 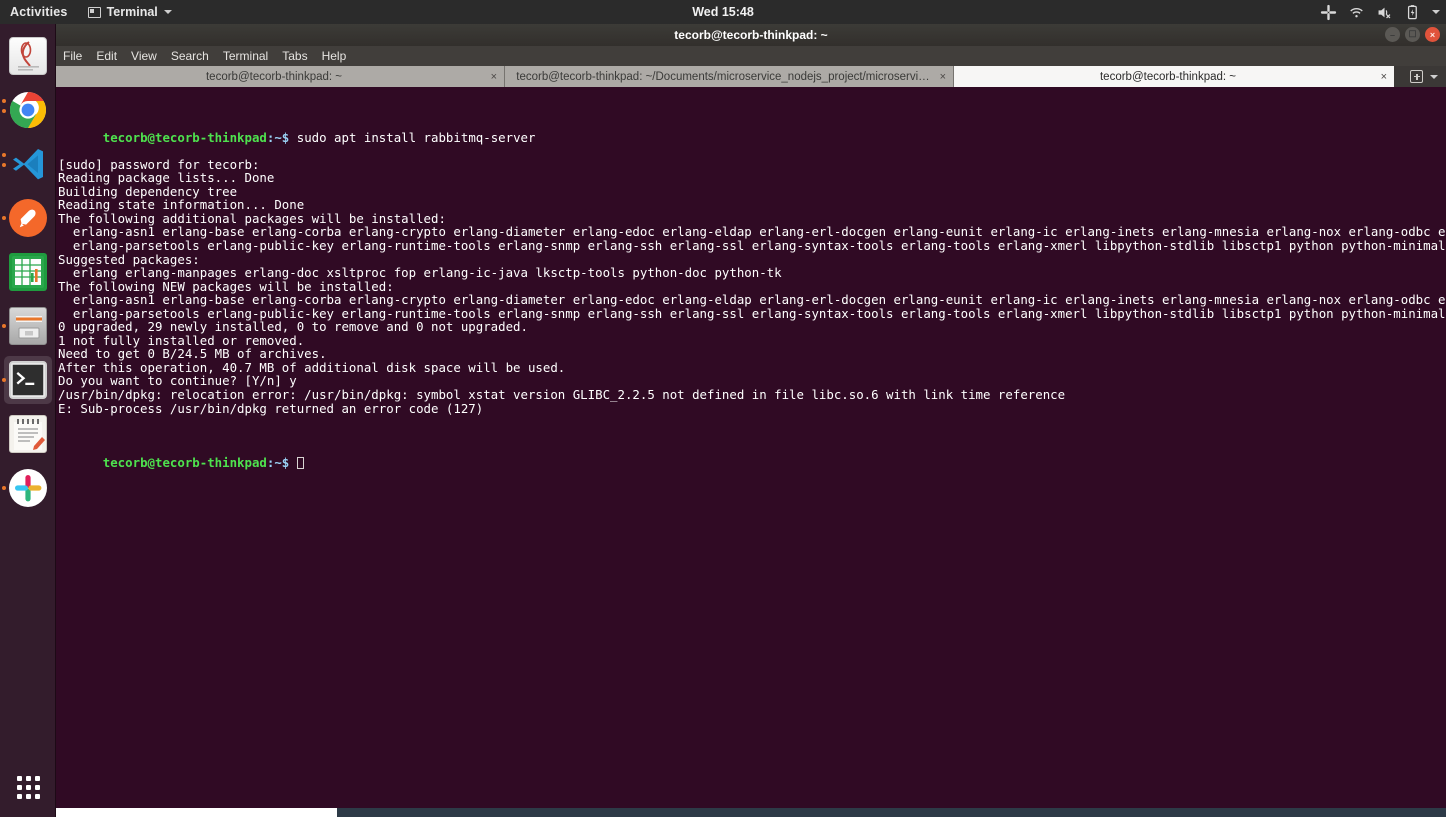 I want to click on app-menu-label: Terminal, so click(x=132, y=12).